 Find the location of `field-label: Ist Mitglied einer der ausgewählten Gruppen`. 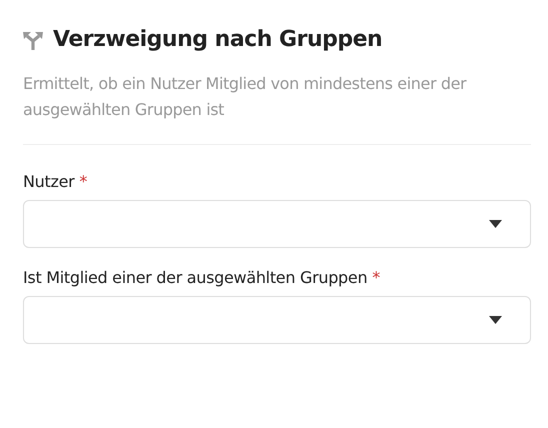

field-label: Ist Mitglied einer der ausgewählten Gruppen is located at coordinates (195, 277).